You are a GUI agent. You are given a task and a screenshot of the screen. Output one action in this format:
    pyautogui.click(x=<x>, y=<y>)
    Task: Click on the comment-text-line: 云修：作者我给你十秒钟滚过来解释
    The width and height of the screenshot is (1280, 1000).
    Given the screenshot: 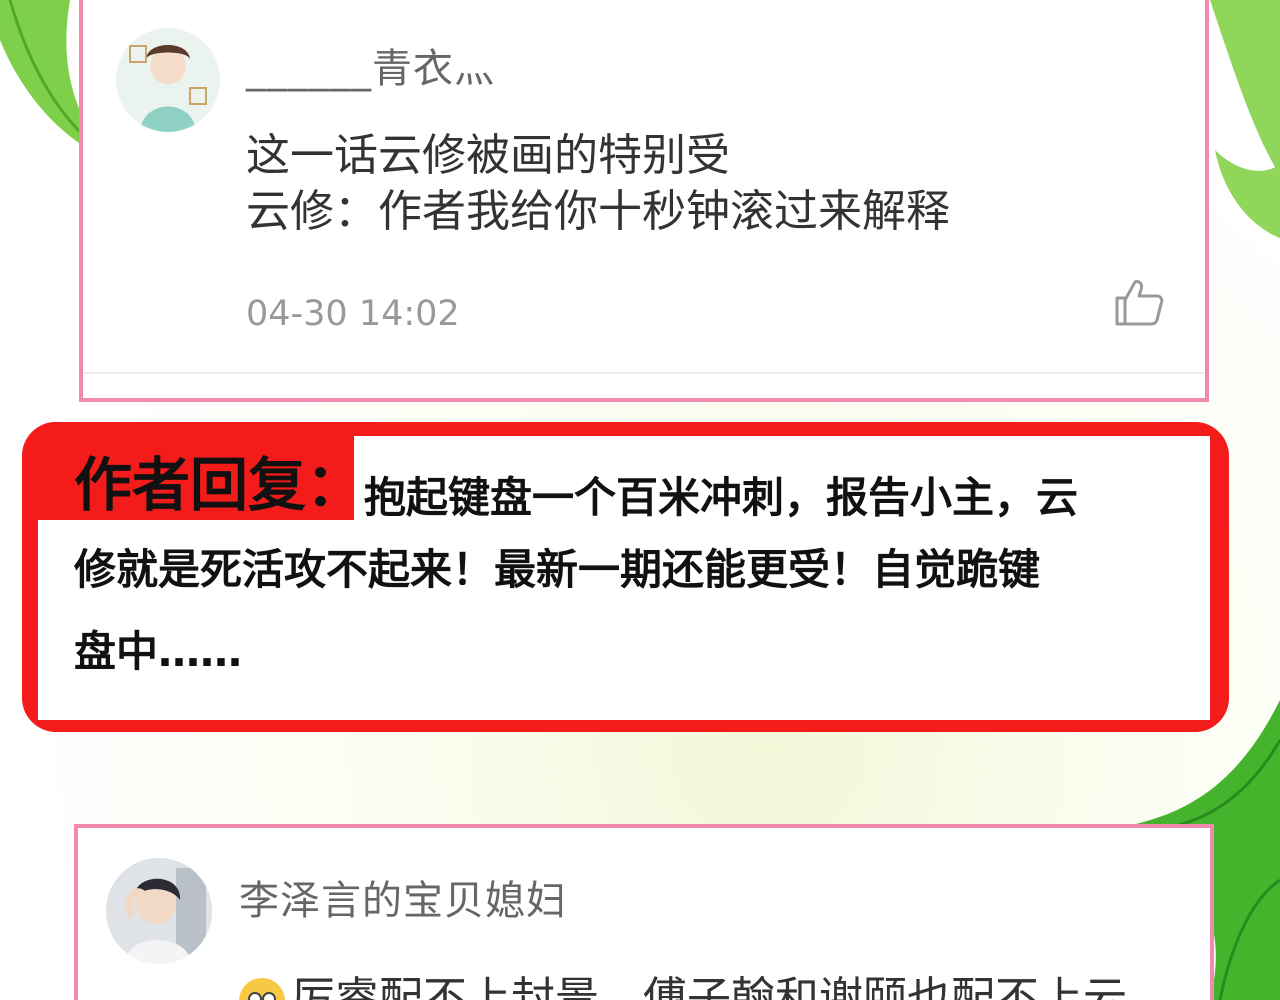 What is the action you would take?
    pyautogui.click(x=598, y=211)
    